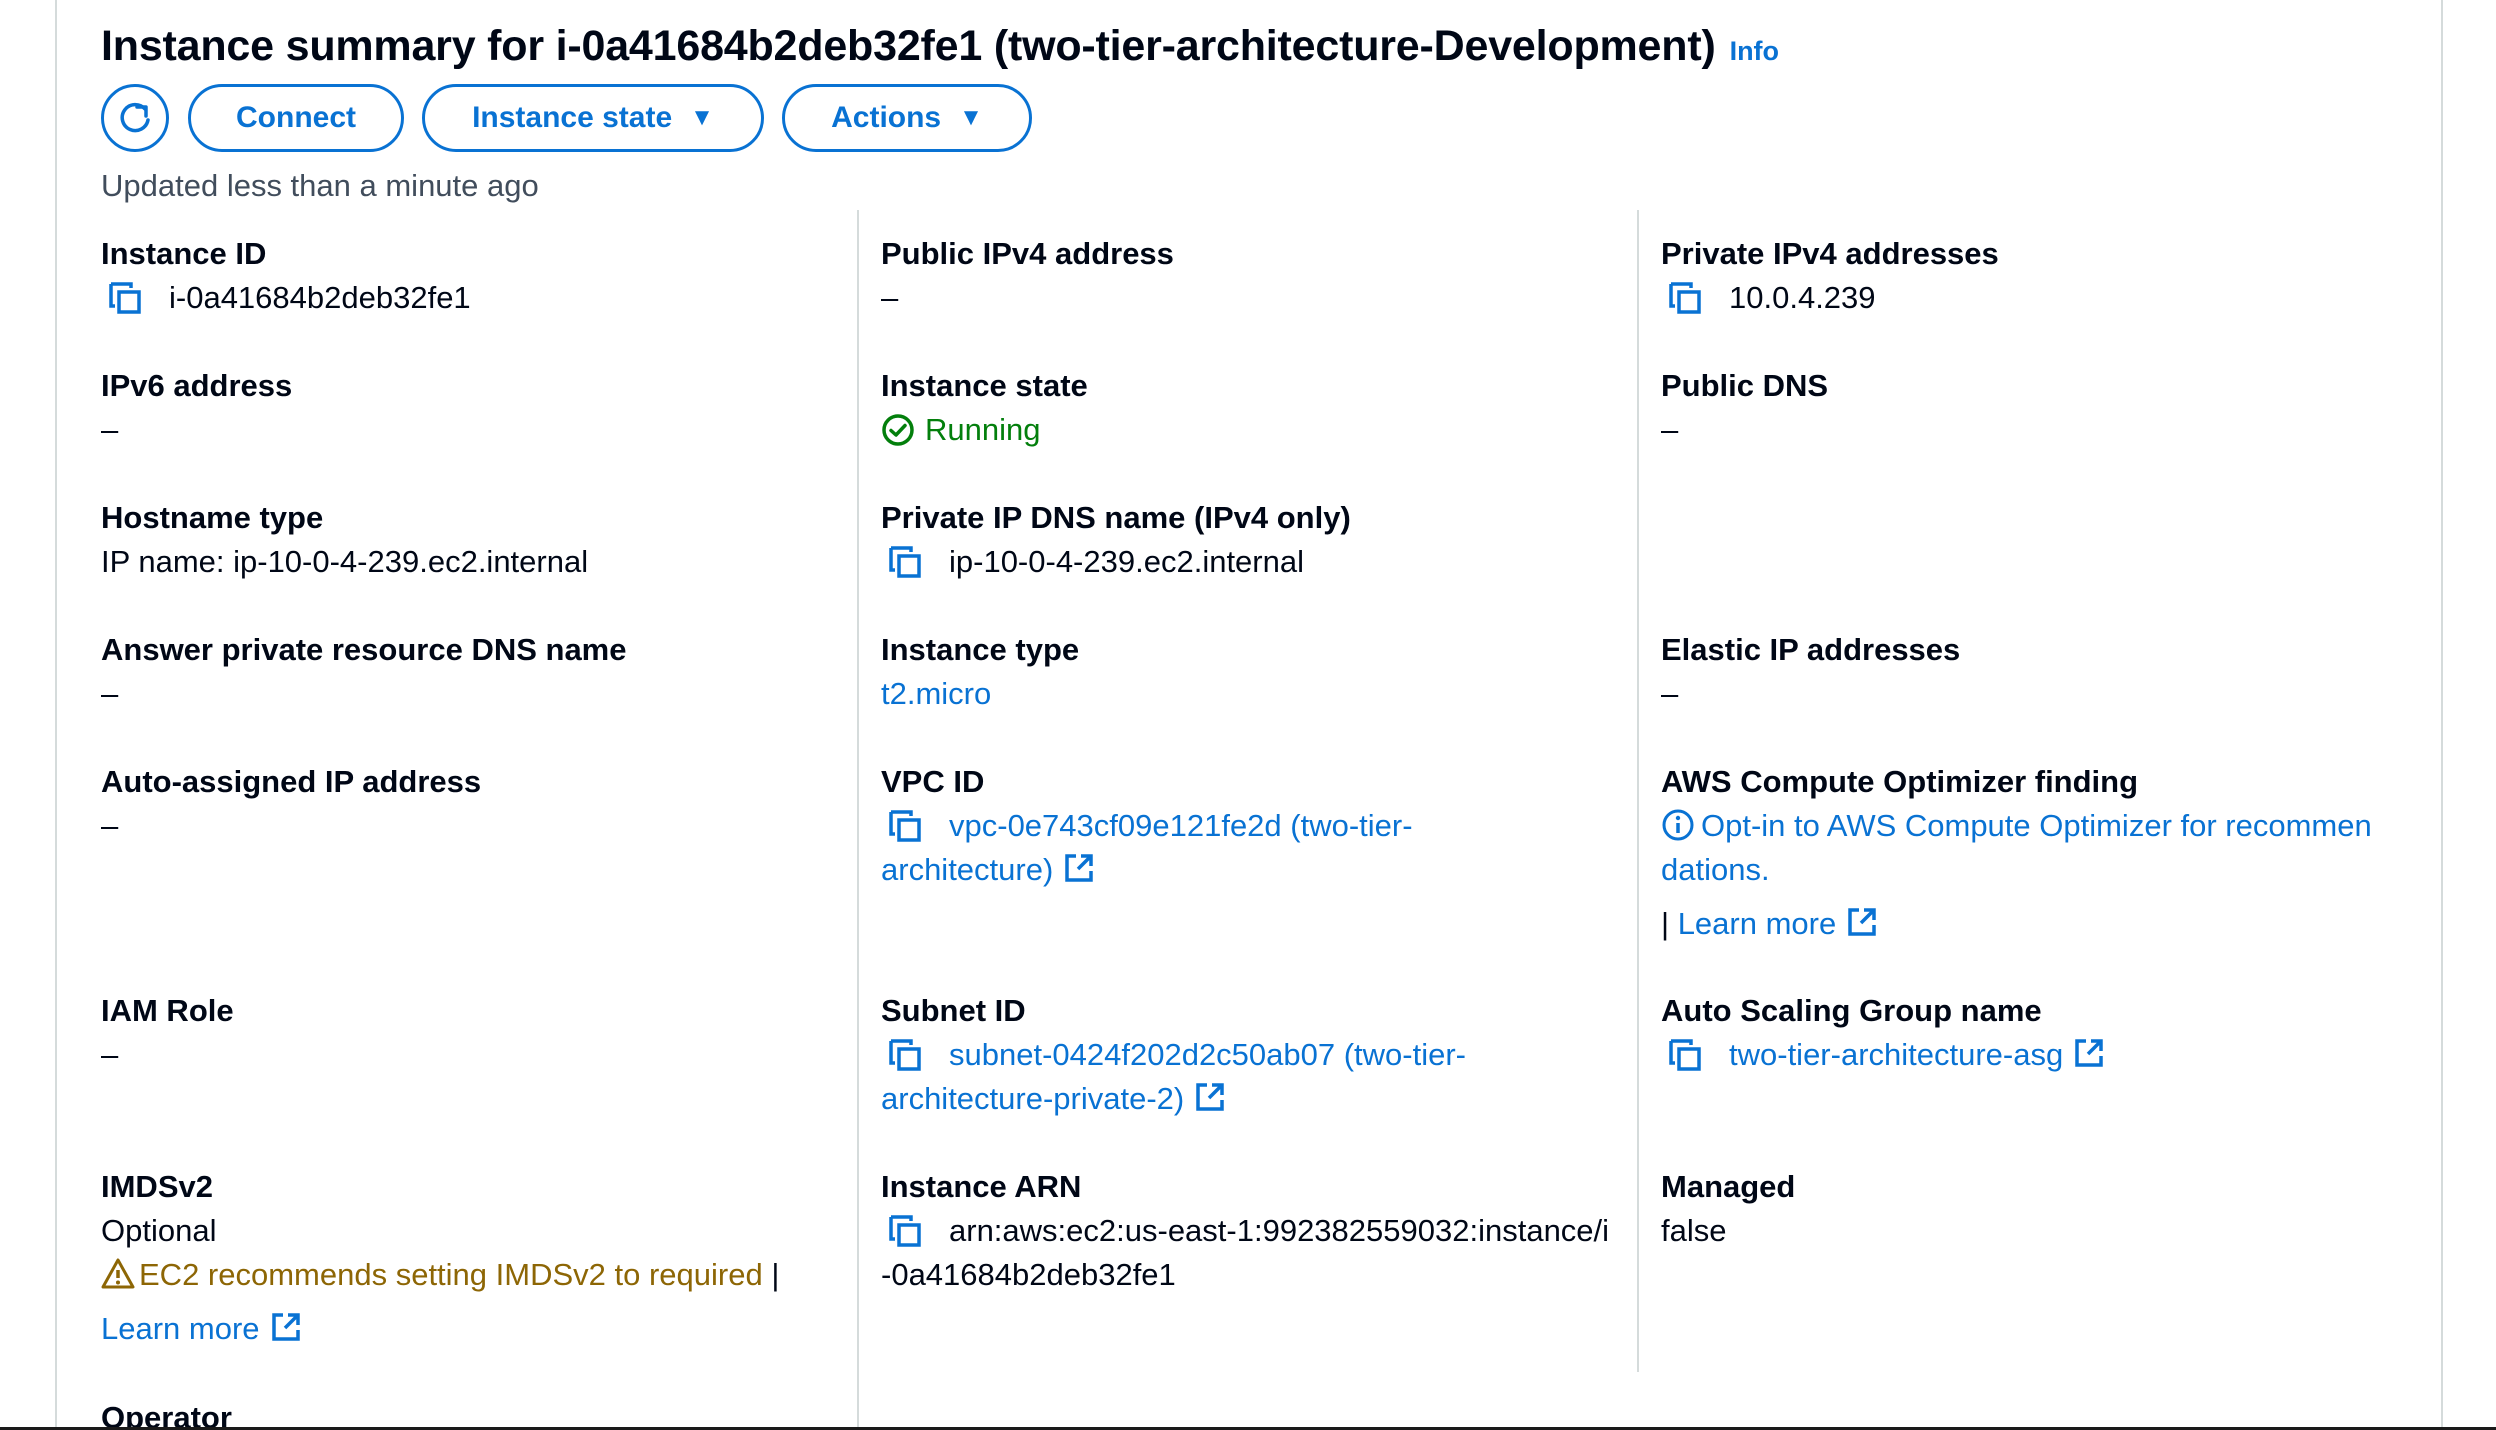 The width and height of the screenshot is (2496, 1430). I want to click on field-instance-id: Instance ID i-0a41684b2deb32fe1, so click(286, 276).